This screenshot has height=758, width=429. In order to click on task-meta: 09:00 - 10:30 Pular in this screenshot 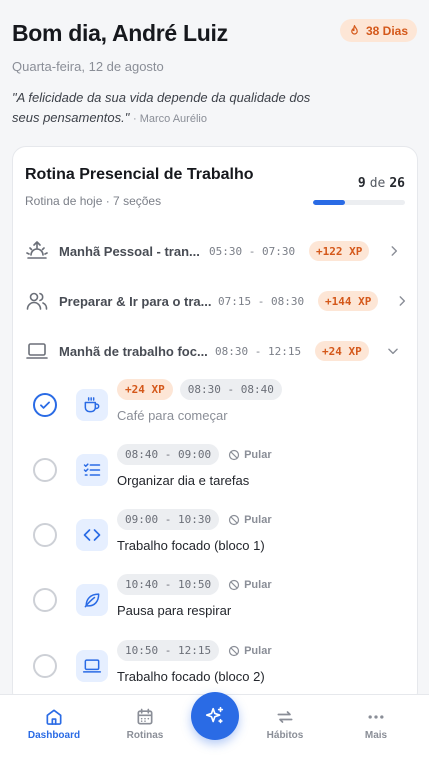, I will do `click(194, 519)`.